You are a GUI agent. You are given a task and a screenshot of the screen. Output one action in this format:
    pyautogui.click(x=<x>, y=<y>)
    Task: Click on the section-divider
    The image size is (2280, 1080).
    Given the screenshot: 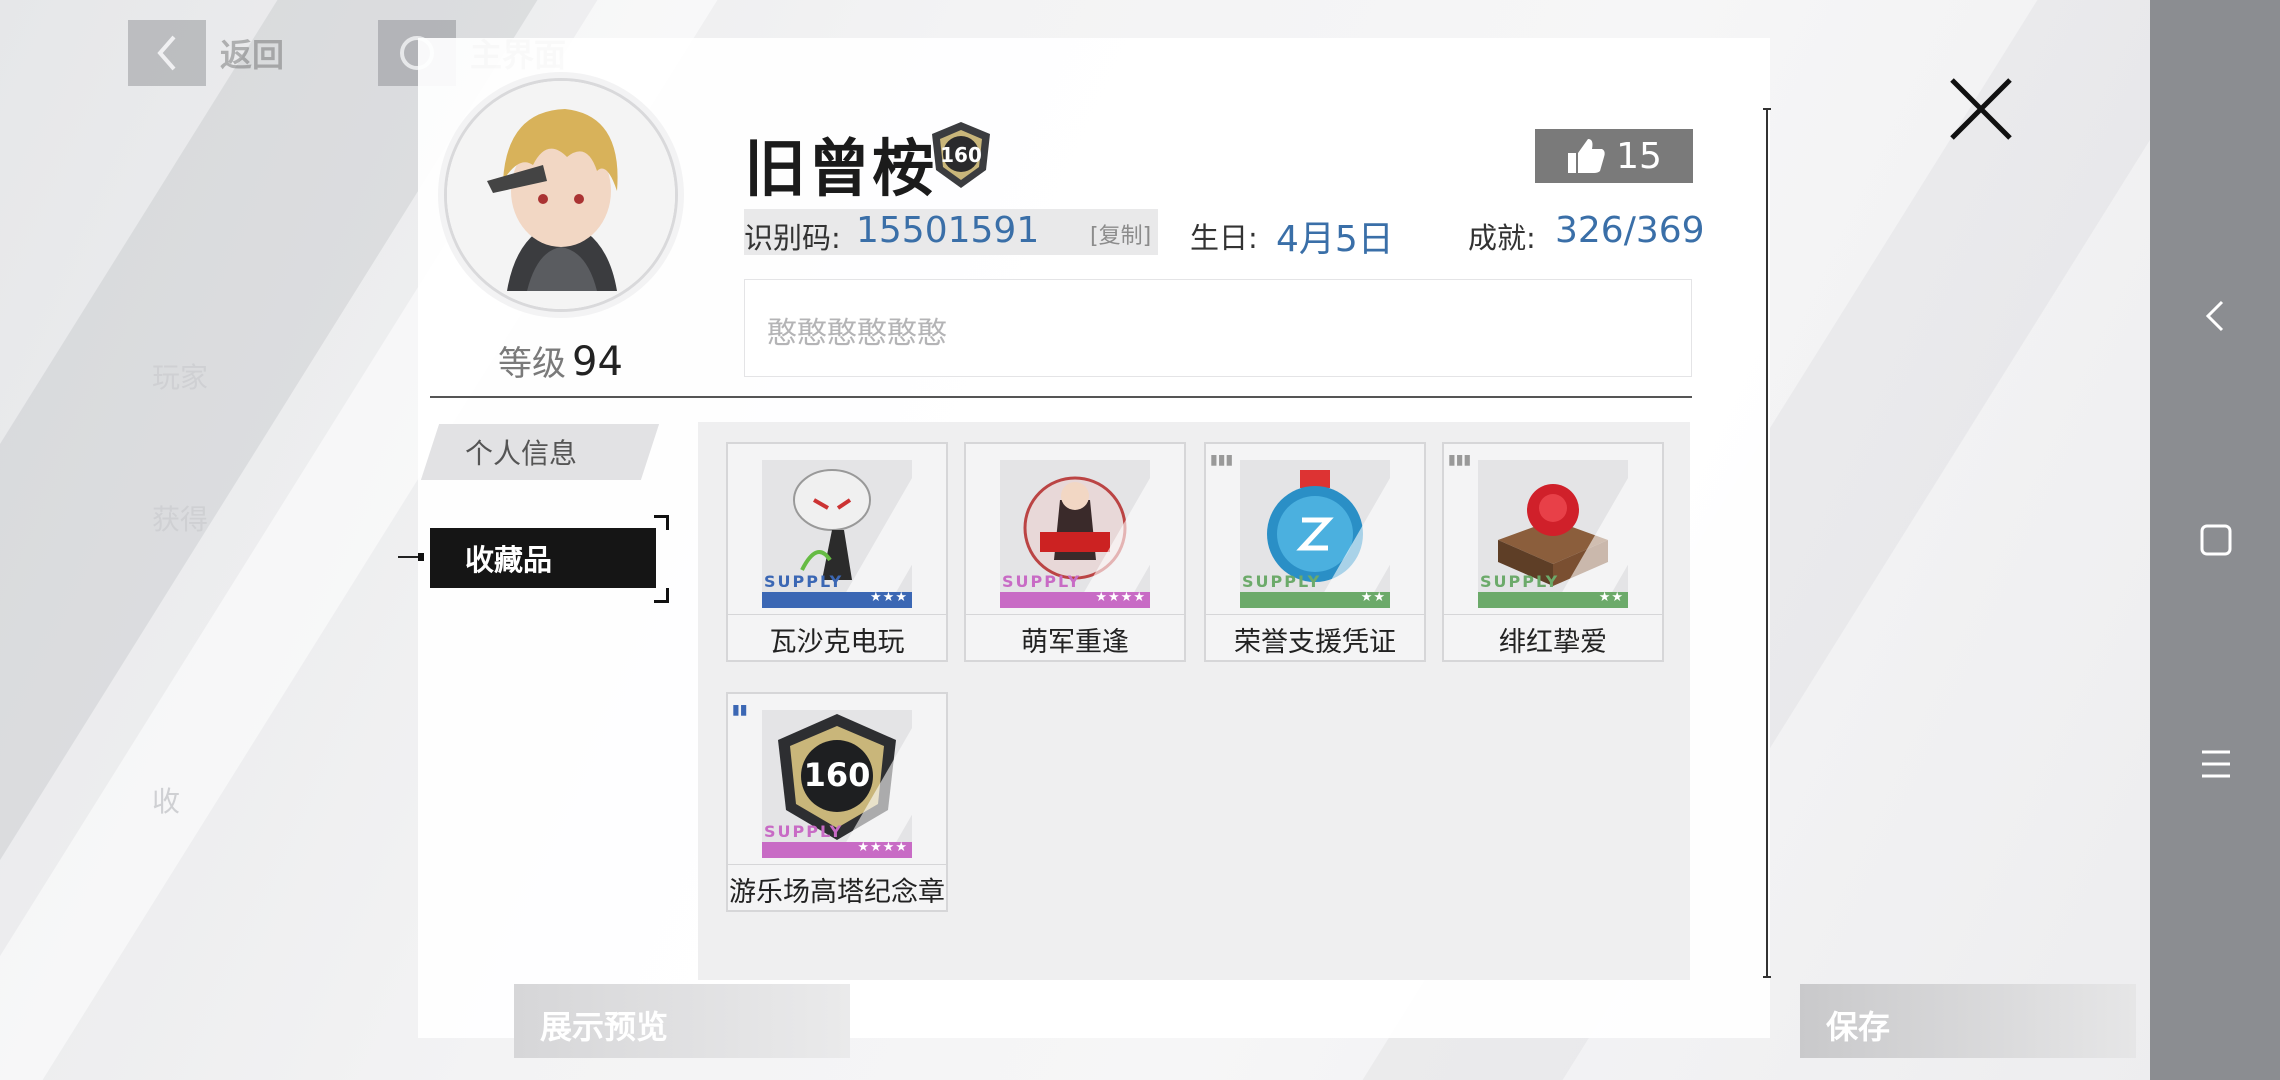 What is the action you would take?
    pyautogui.click(x=1061, y=397)
    